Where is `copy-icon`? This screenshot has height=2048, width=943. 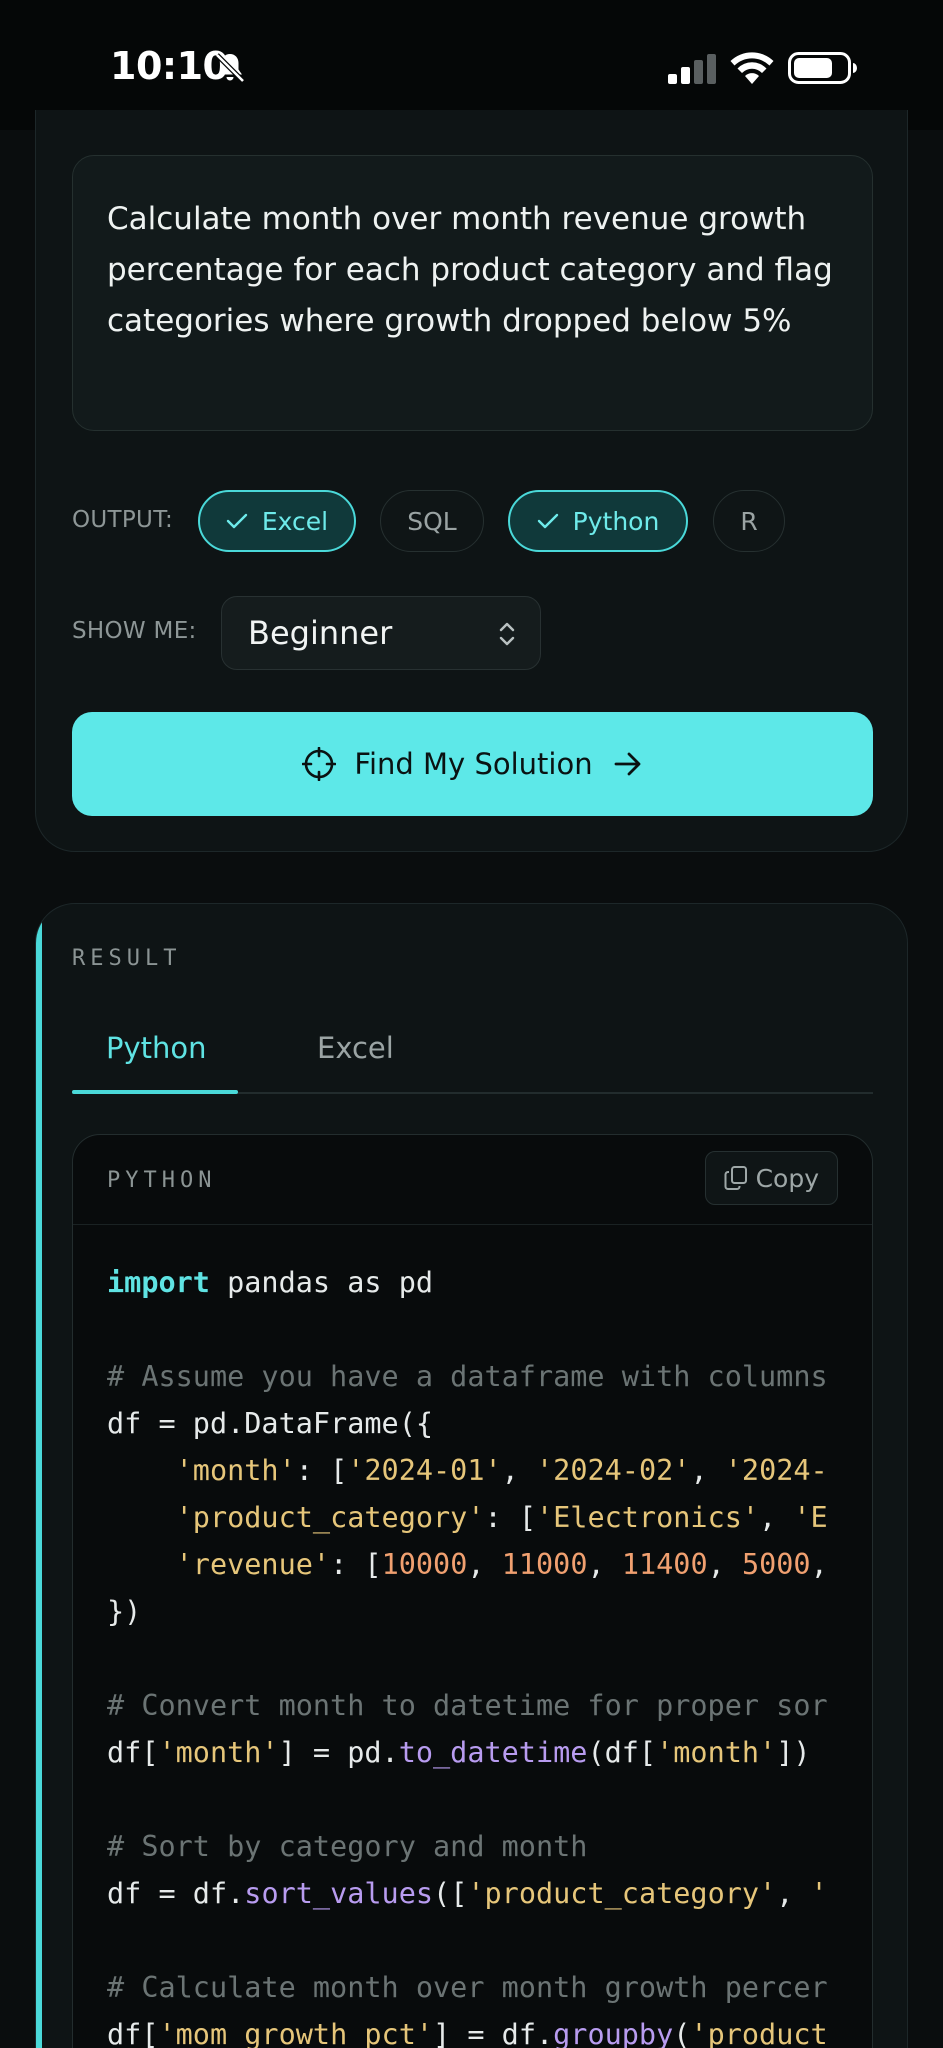 copy-icon is located at coordinates (735, 1178).